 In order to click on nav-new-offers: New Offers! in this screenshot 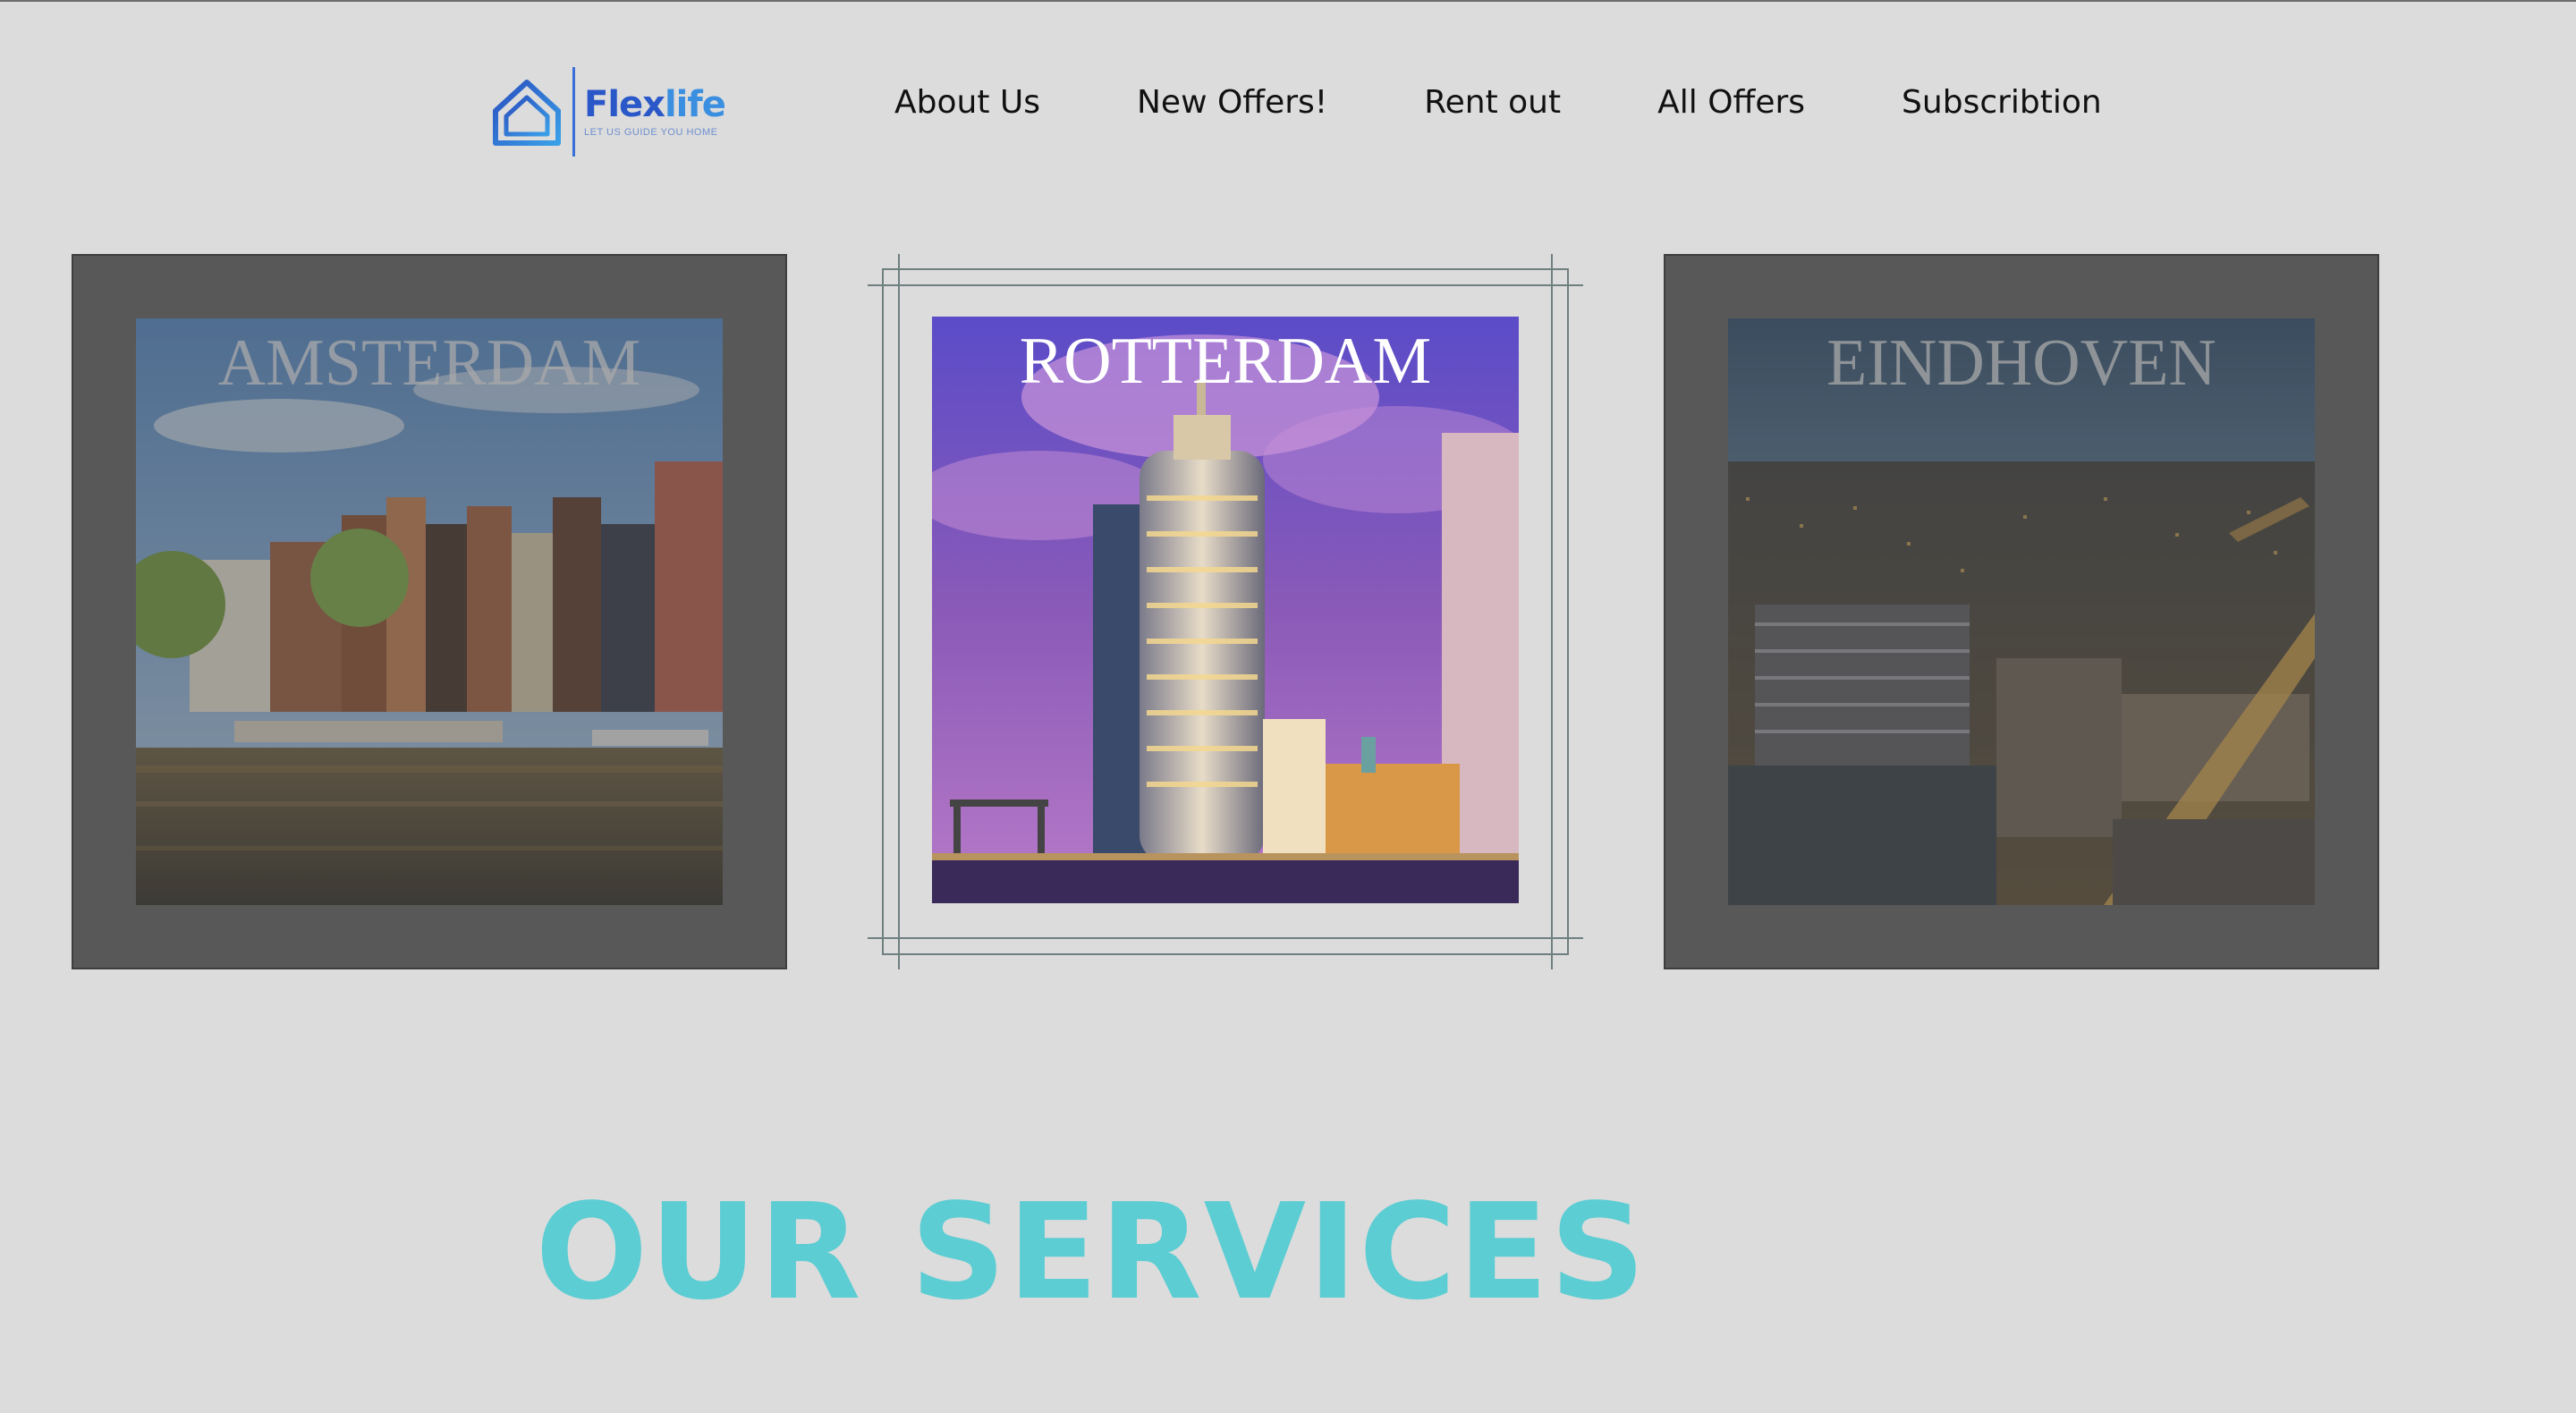, I will do `click(1232, 102)`.